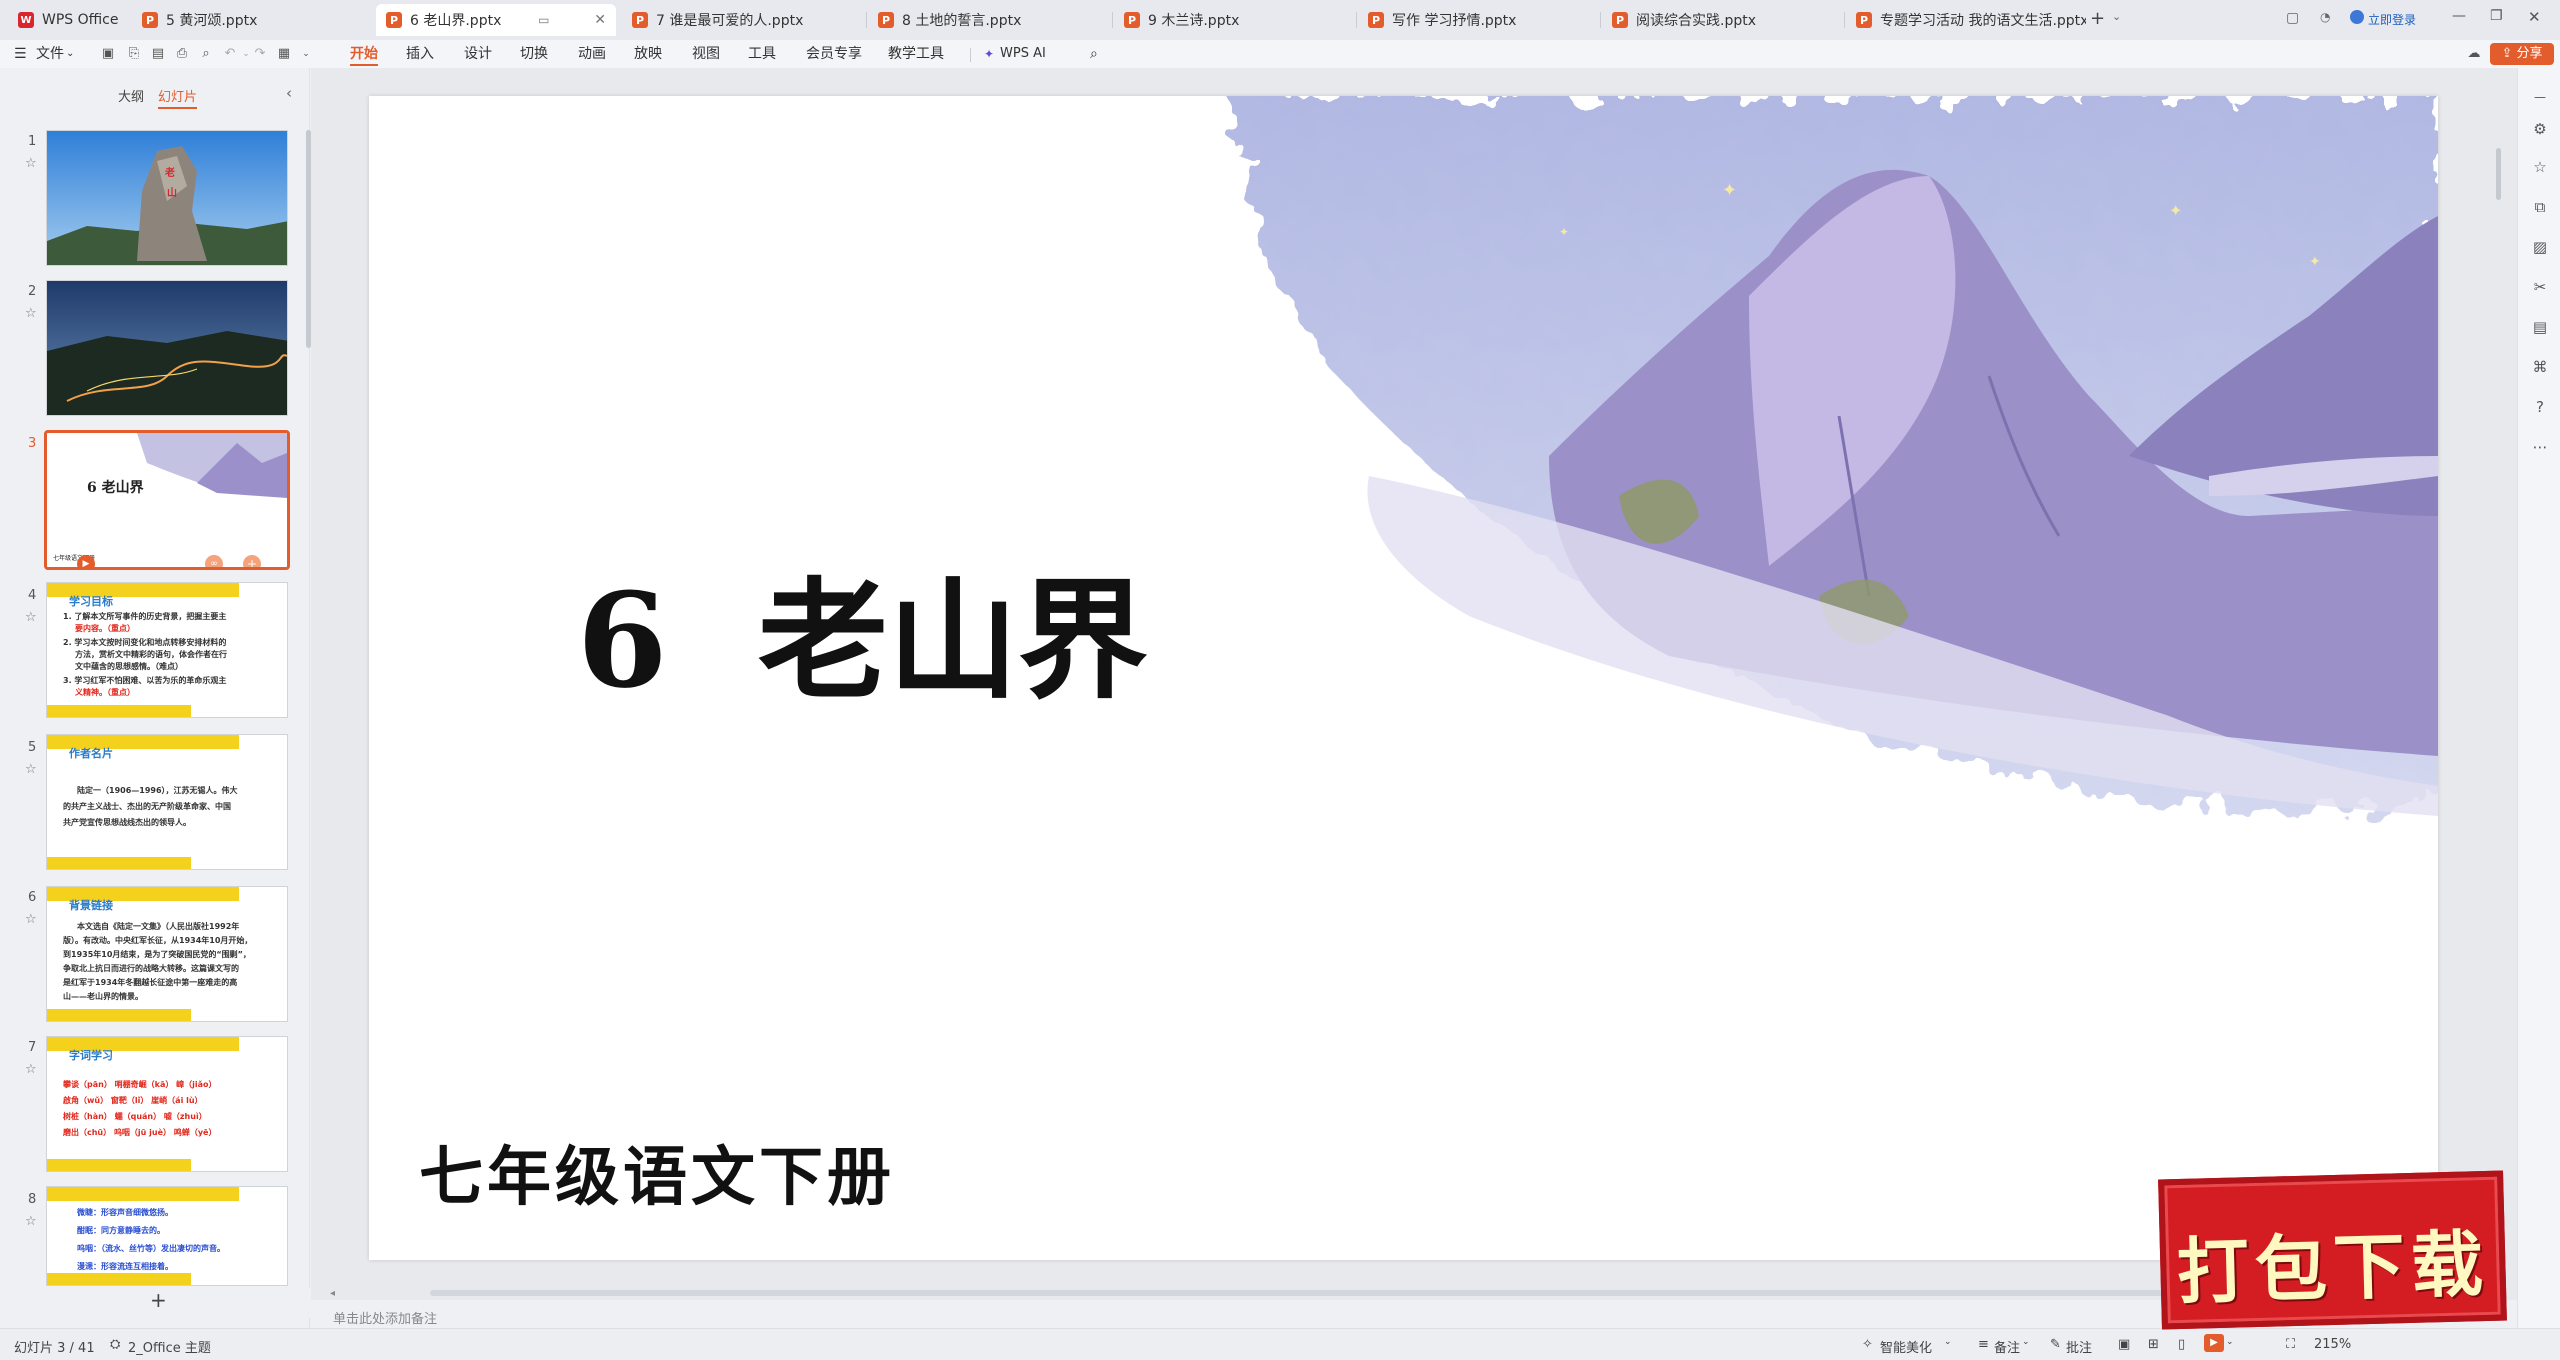  I want to click on tab-outline: 大纲, so click(131, 95).